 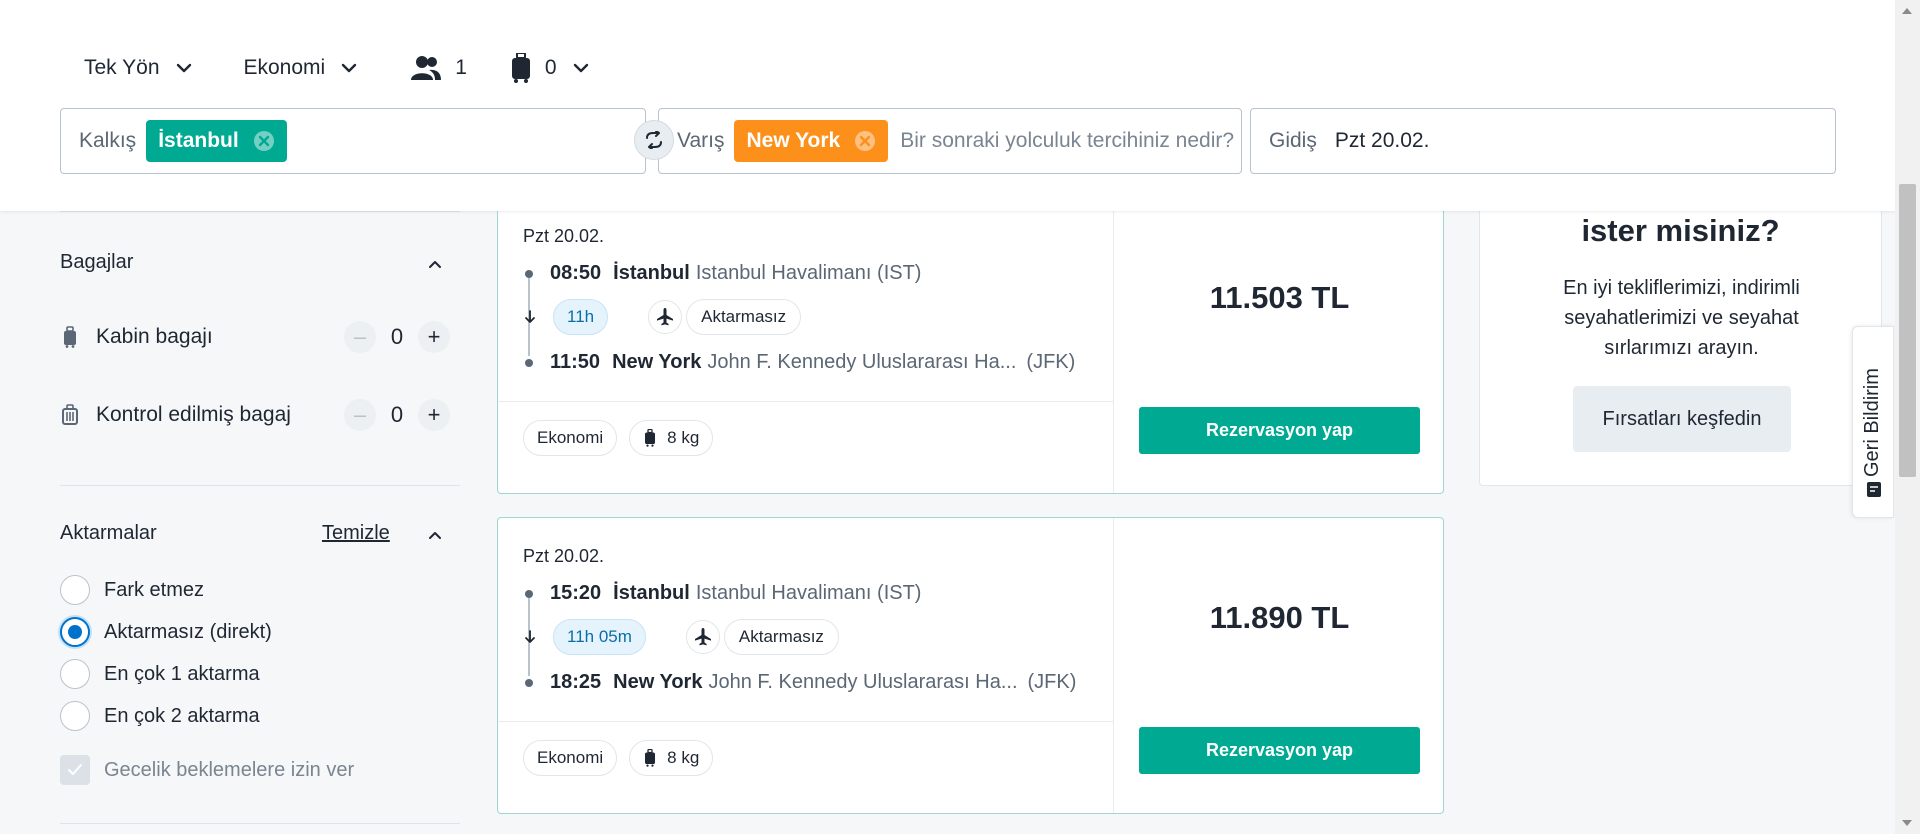 What do you see at coordinates (520, 68) in the screenshot?
I see `luggage-icon` at bounding box center [520, 68].